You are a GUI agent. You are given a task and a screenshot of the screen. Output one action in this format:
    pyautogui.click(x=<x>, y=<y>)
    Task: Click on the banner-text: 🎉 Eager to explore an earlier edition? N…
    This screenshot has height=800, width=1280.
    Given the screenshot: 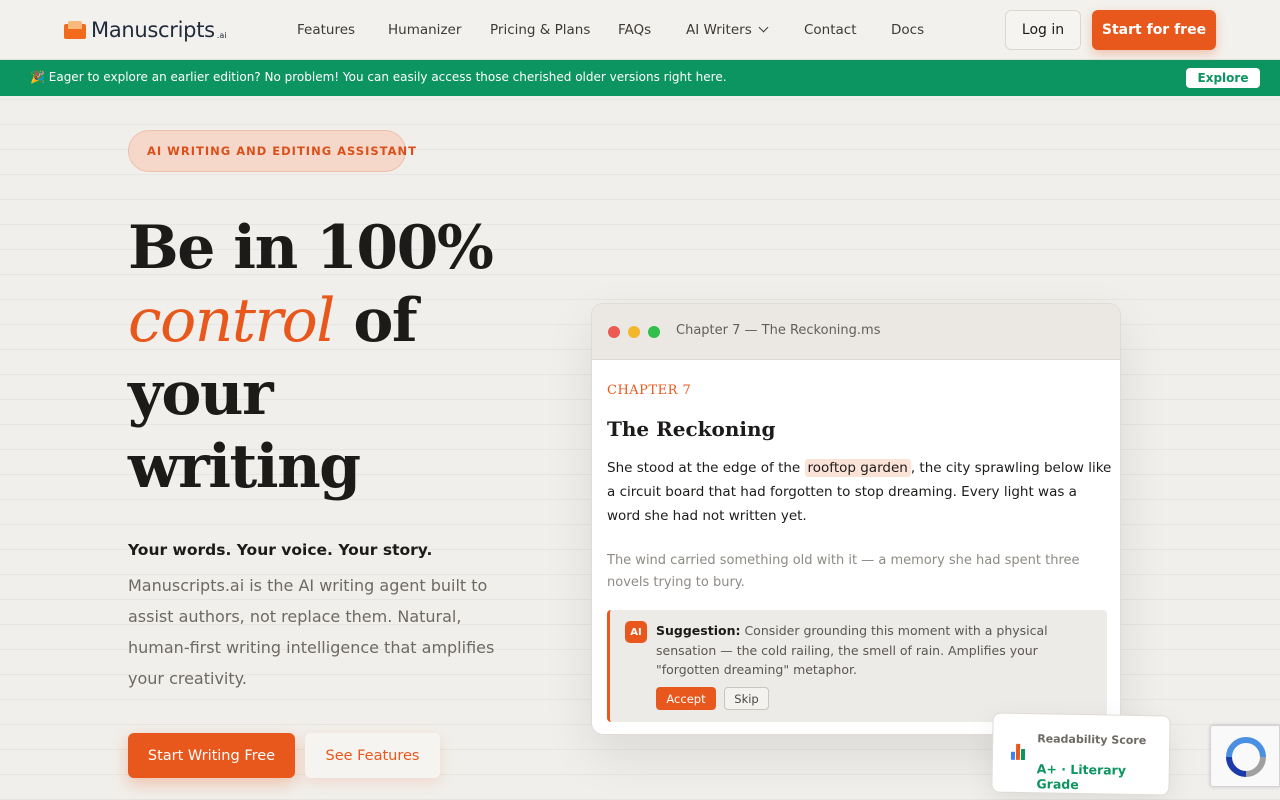 What is the action you would take?
    pyautogui.click(x=378, y=77)
    